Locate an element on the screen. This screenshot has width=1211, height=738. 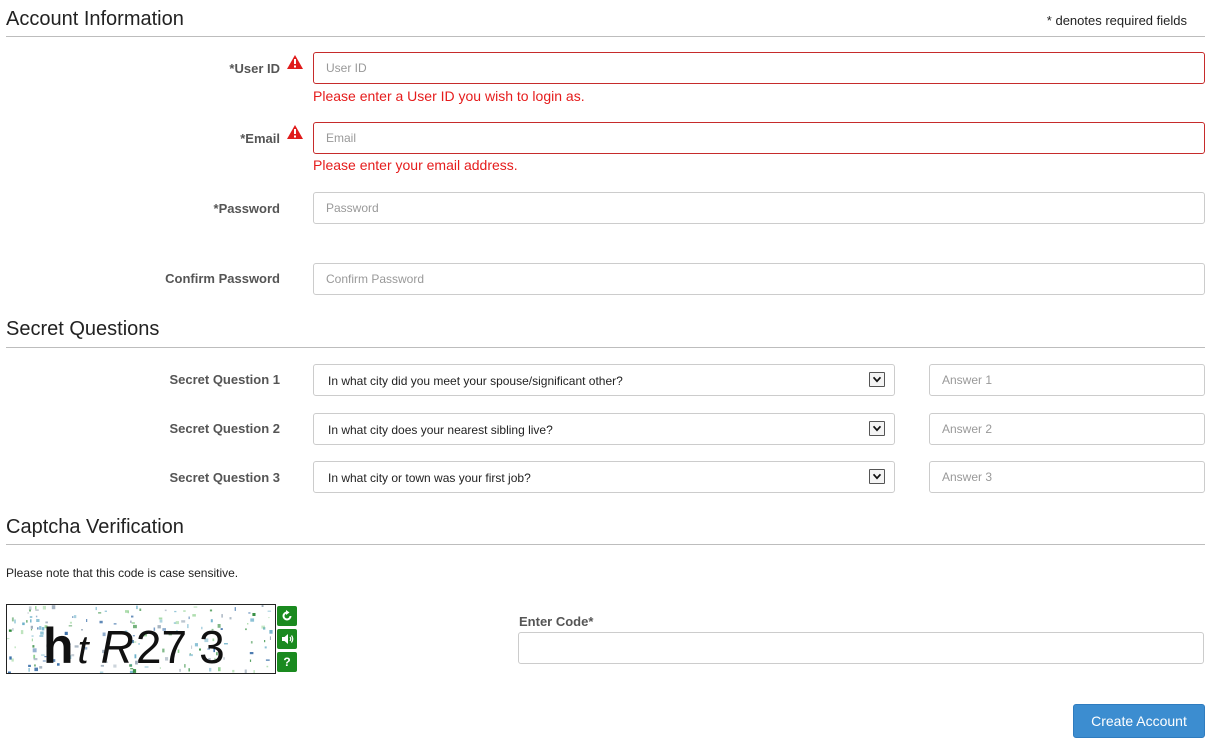
answer-2-input is located at coordinates (1067, 429).